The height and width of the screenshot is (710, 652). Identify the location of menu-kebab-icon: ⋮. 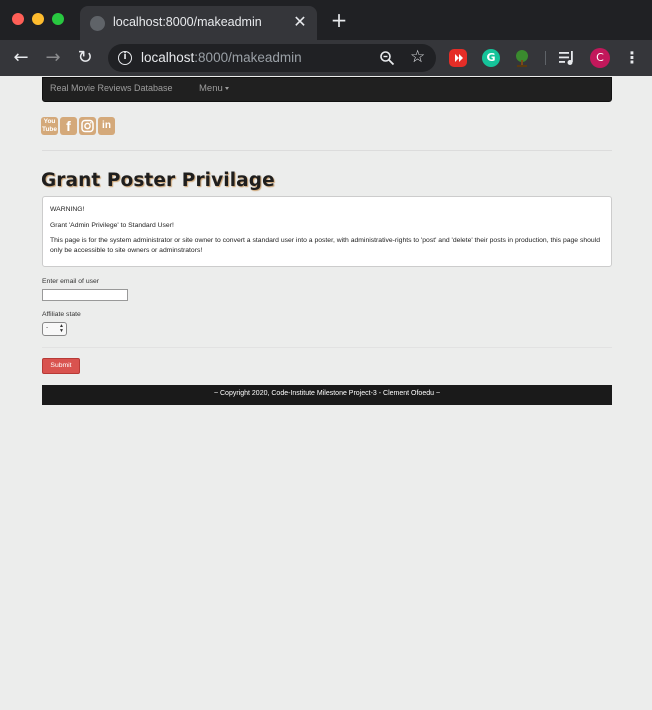
(632, 58).